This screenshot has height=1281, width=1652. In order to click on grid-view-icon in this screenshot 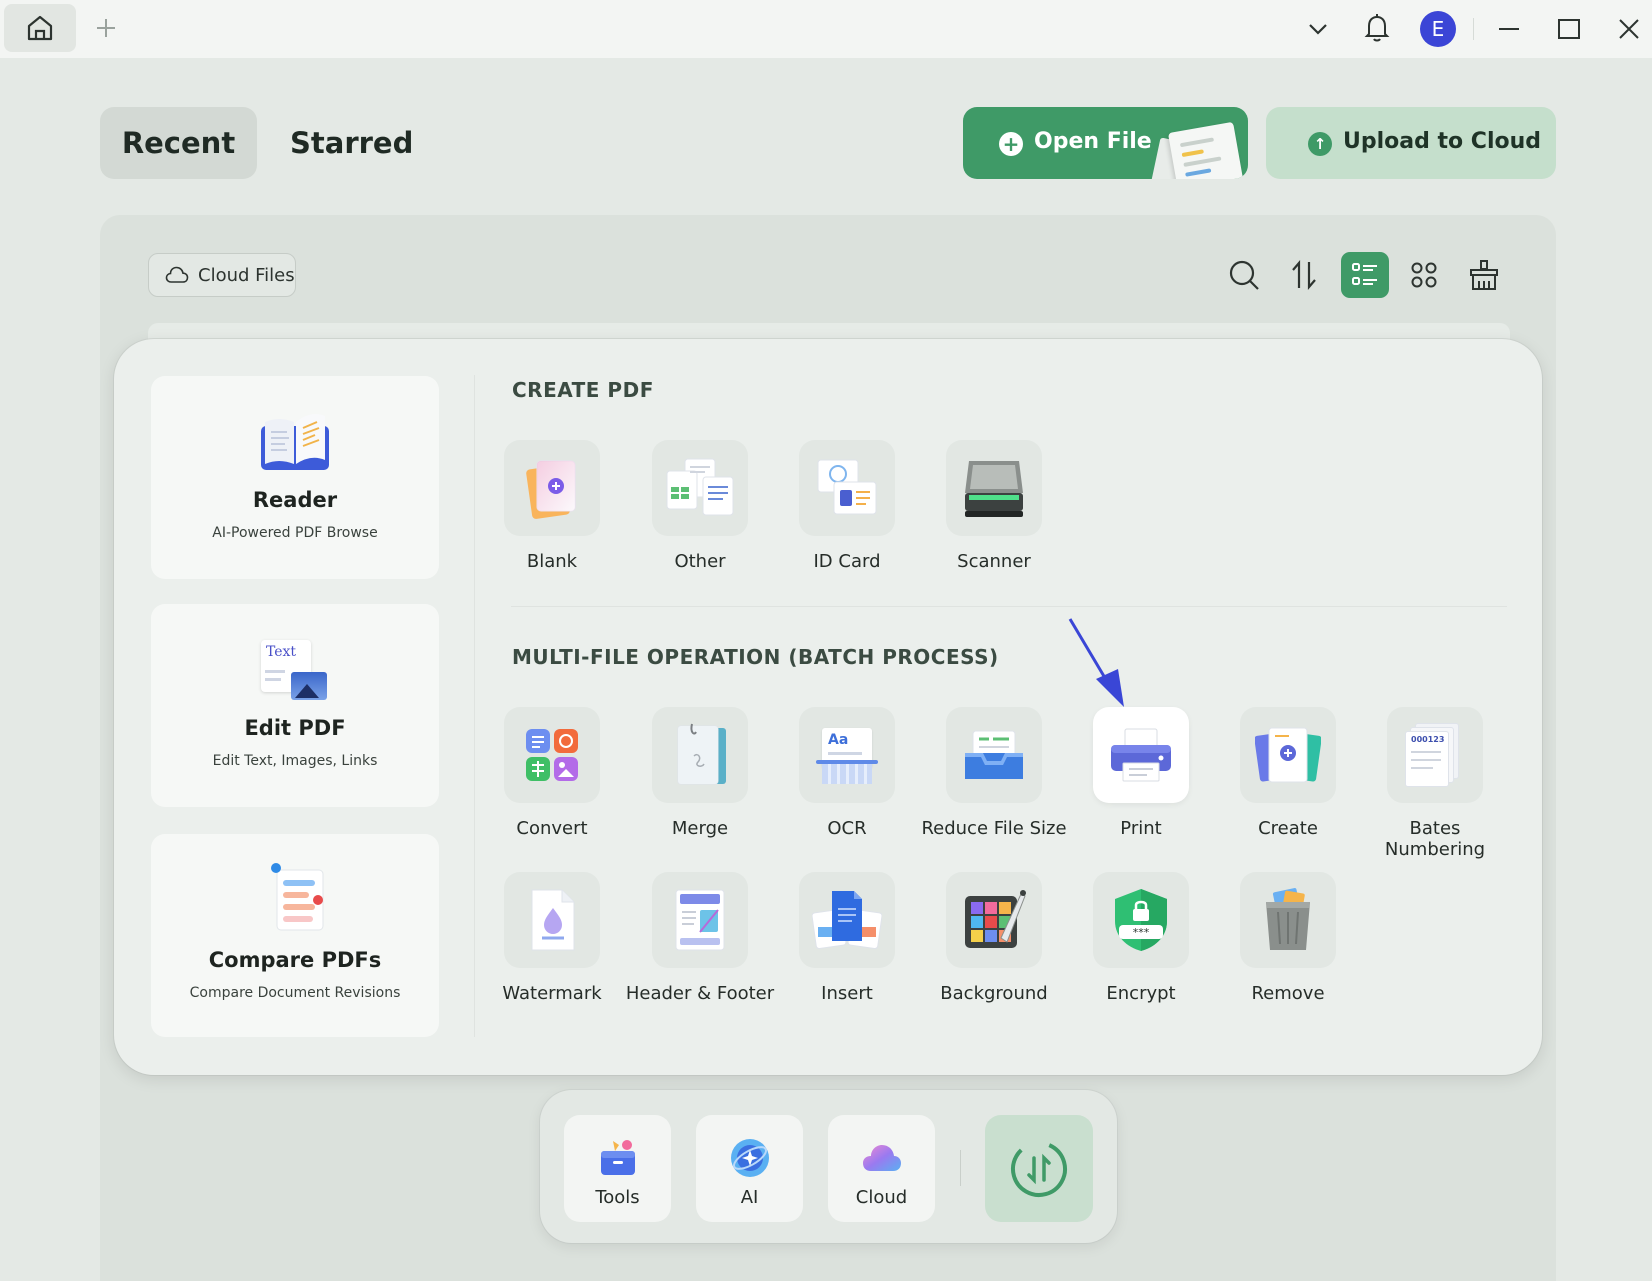, I will do `click(1424, 275)`.